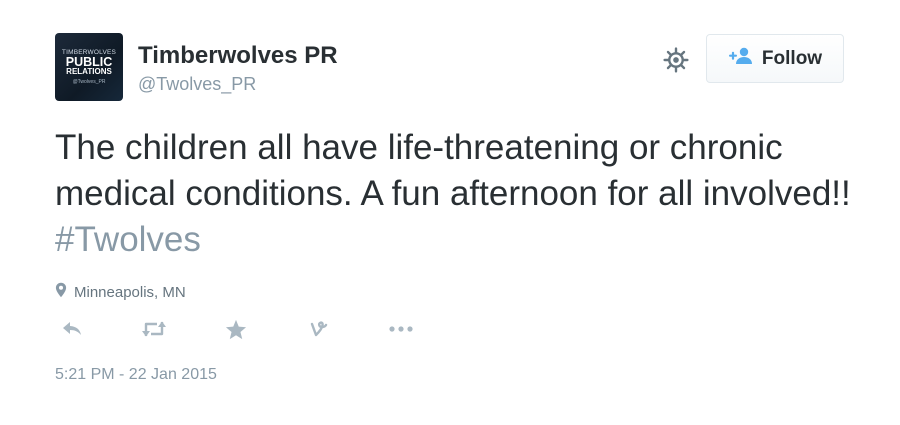 The width and height of the screenshot is (900, 425). Describe the element at coordinates (319, 329) in the screenshot. I see `vine-icon` at that location.